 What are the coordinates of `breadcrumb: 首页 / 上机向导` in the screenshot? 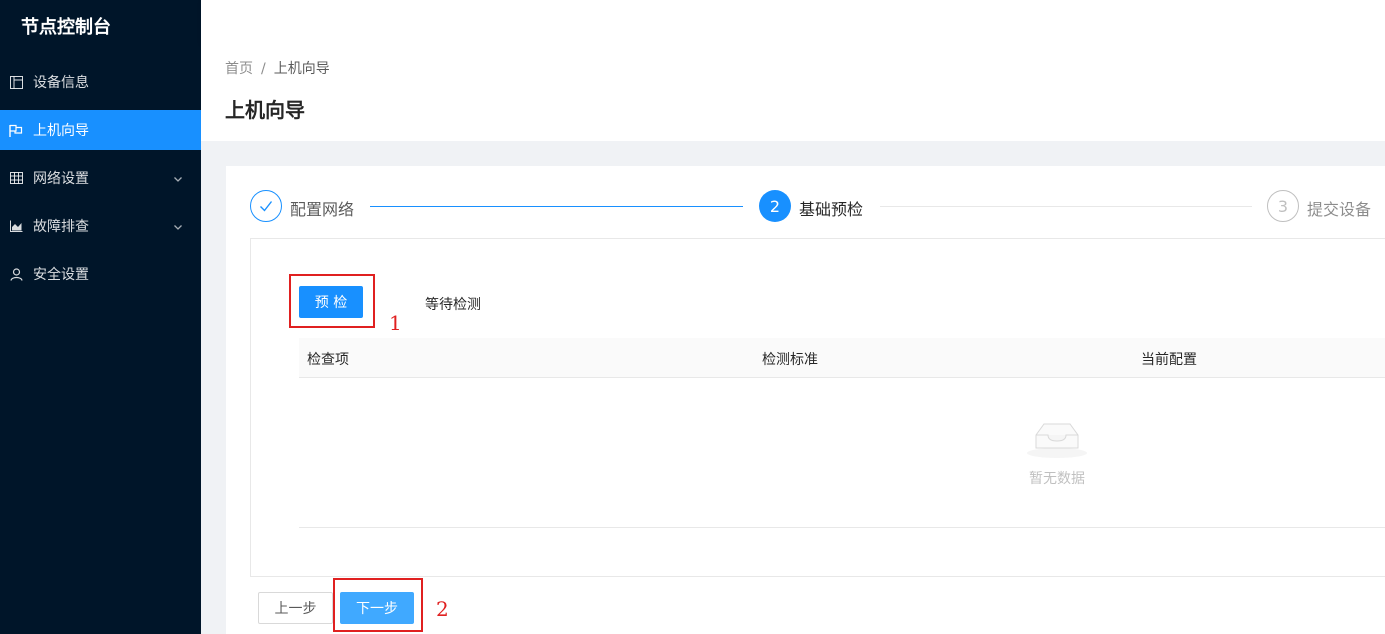 It's located at (277, 68).